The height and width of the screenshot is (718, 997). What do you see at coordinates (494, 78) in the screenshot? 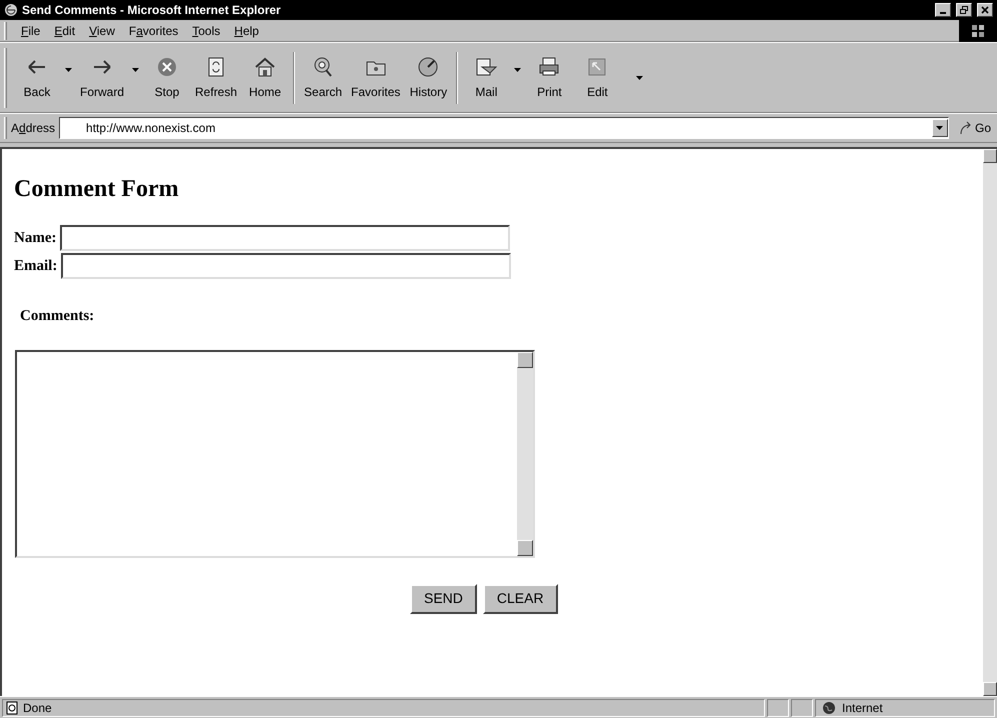
I see `toolbar-button: Mail` at bounding box center [494, 78].